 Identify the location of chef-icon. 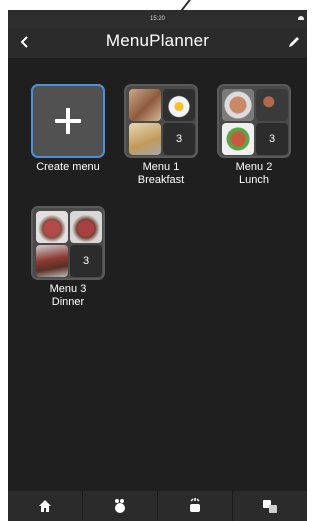
(120, 506).